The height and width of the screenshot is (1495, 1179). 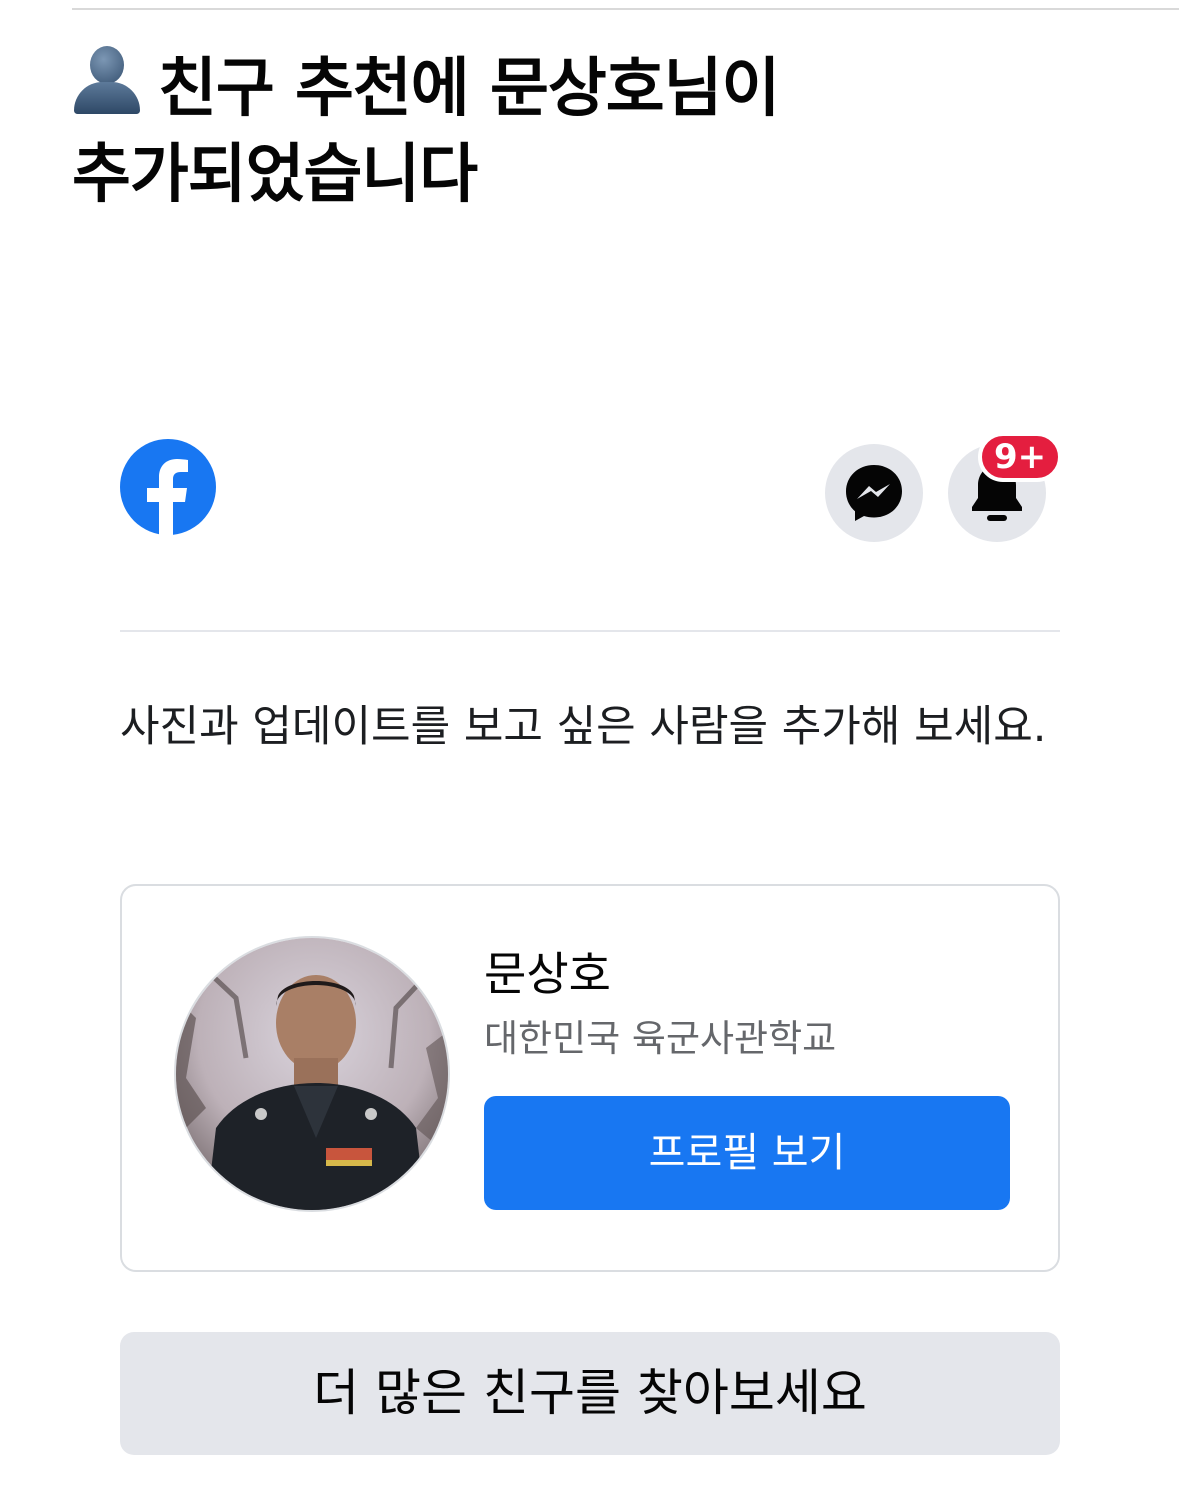 I want to click on bust-in-silhouette-icon, so click(x=106, y=79).